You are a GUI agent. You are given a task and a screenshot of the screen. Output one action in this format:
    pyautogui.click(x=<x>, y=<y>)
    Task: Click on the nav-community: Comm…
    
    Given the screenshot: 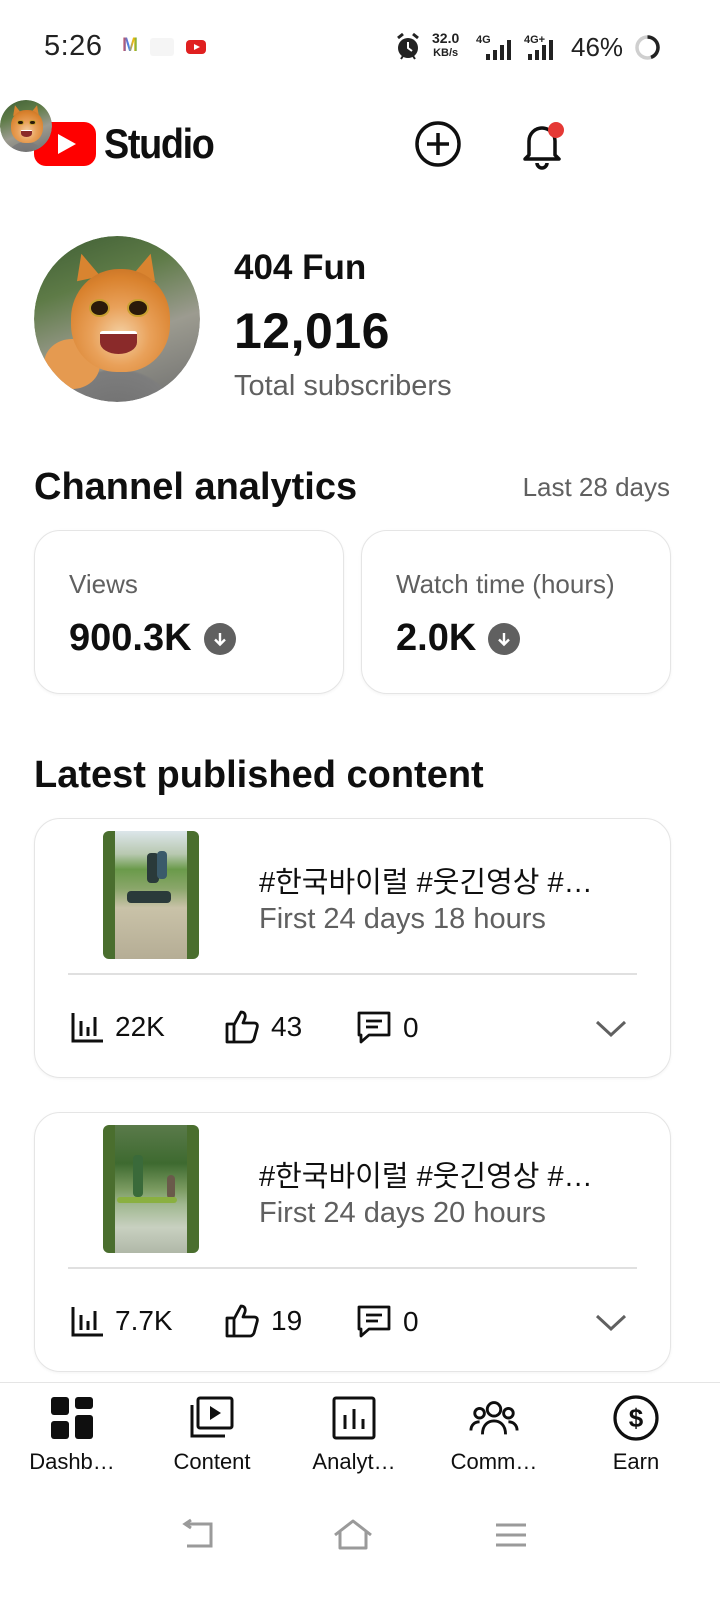 What is the action you would take?
    pyautogui.click(x=494, y=1438)
    